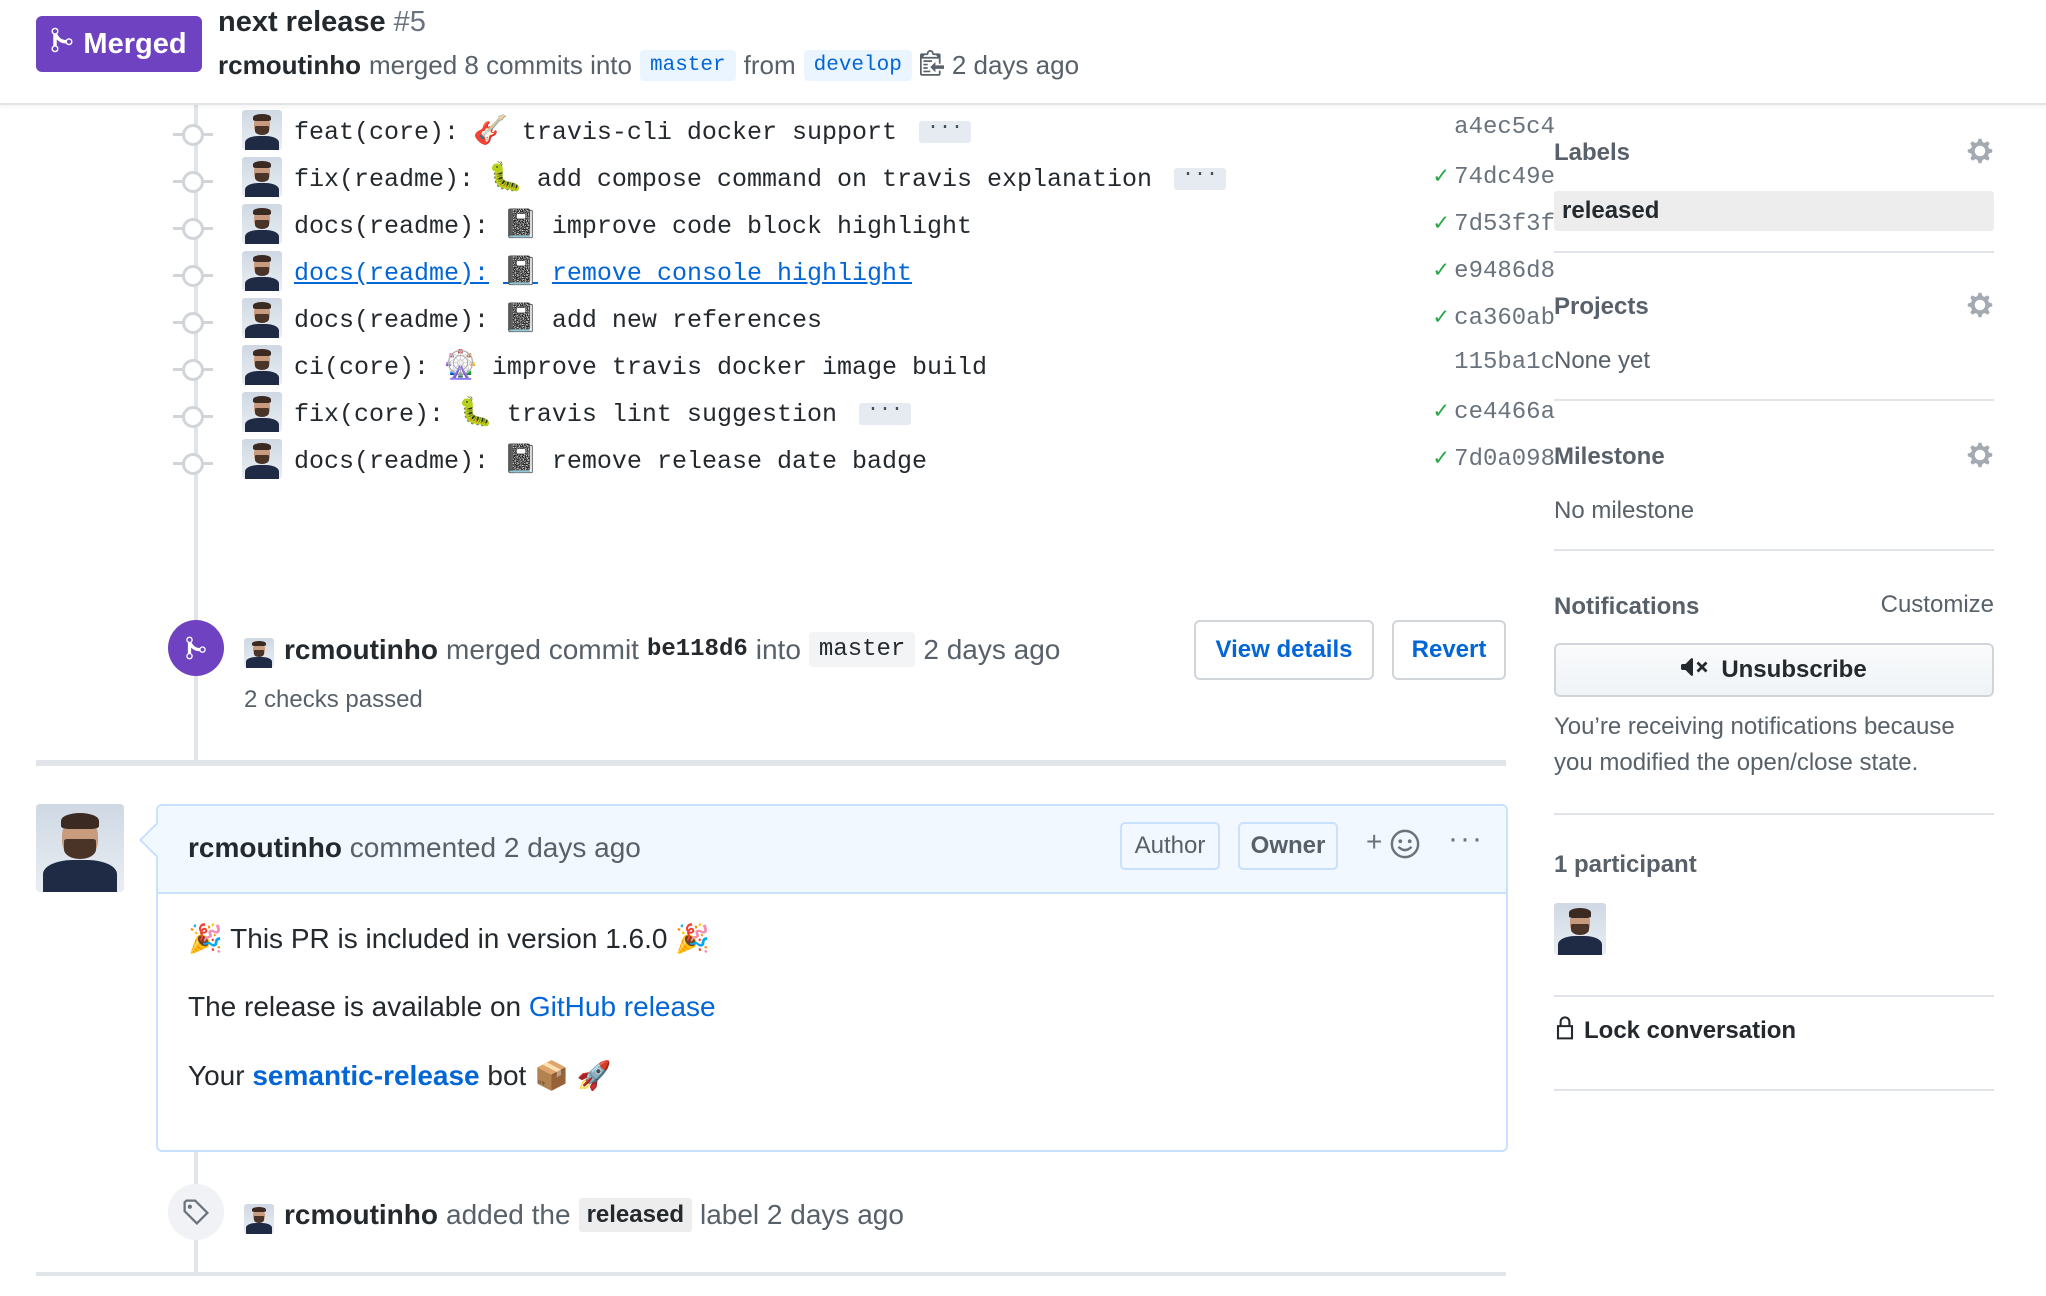 This screenshot has height=1296, width=2046. Describe the element at coordinates (1504, 177) in the screenshot. I see `commit-sha-link: 74dc49e` at that location.